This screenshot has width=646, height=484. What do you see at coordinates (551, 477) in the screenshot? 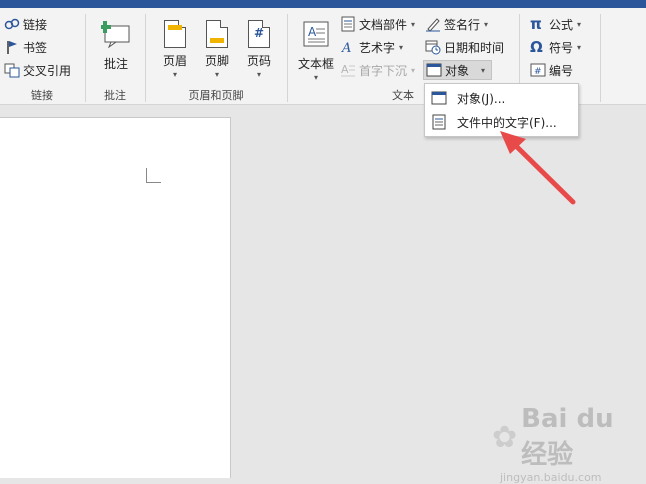
I see `watermark-url: jingyan.baidu.com` at bounding box center [551, 477].